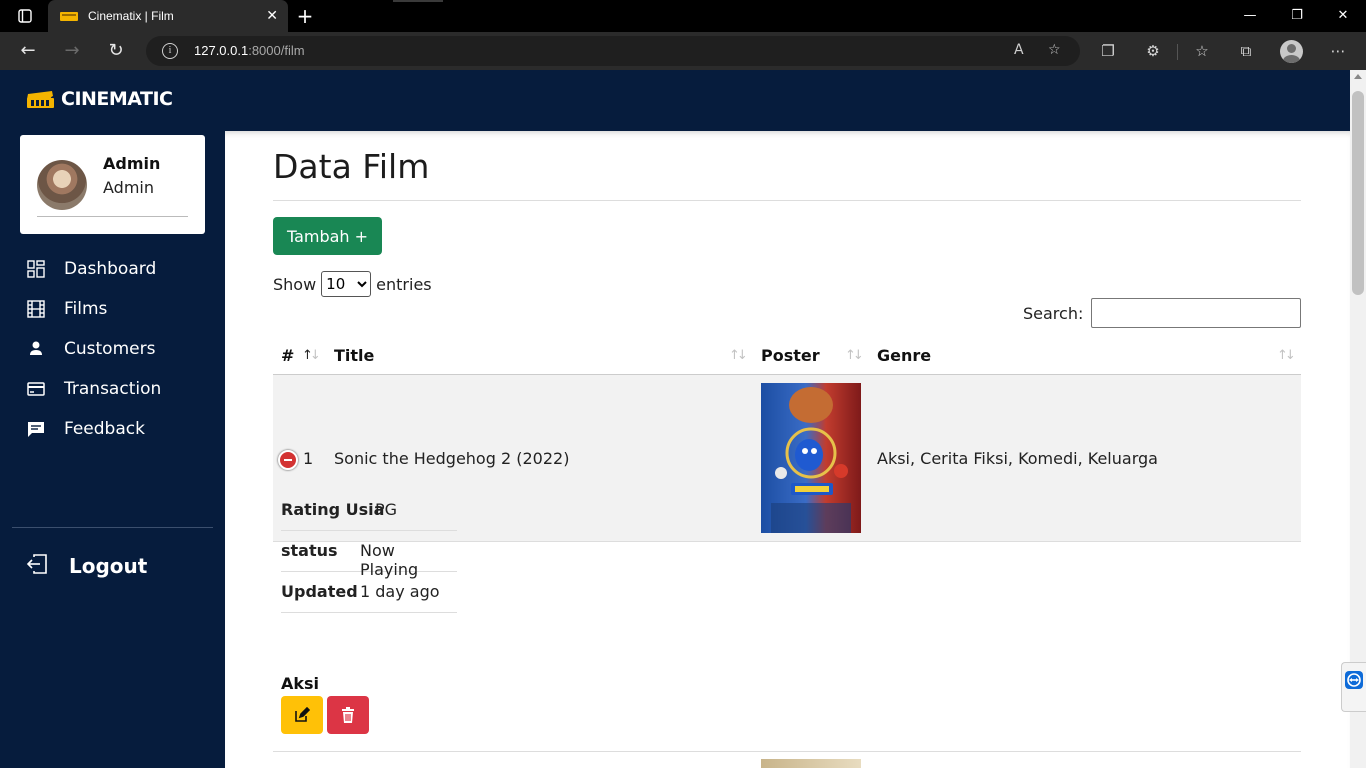 This screenshot has height=768, width=1366. Describe the element at coordinates (308, 458) in the screenshot. I see `row-number: 1` at that location.